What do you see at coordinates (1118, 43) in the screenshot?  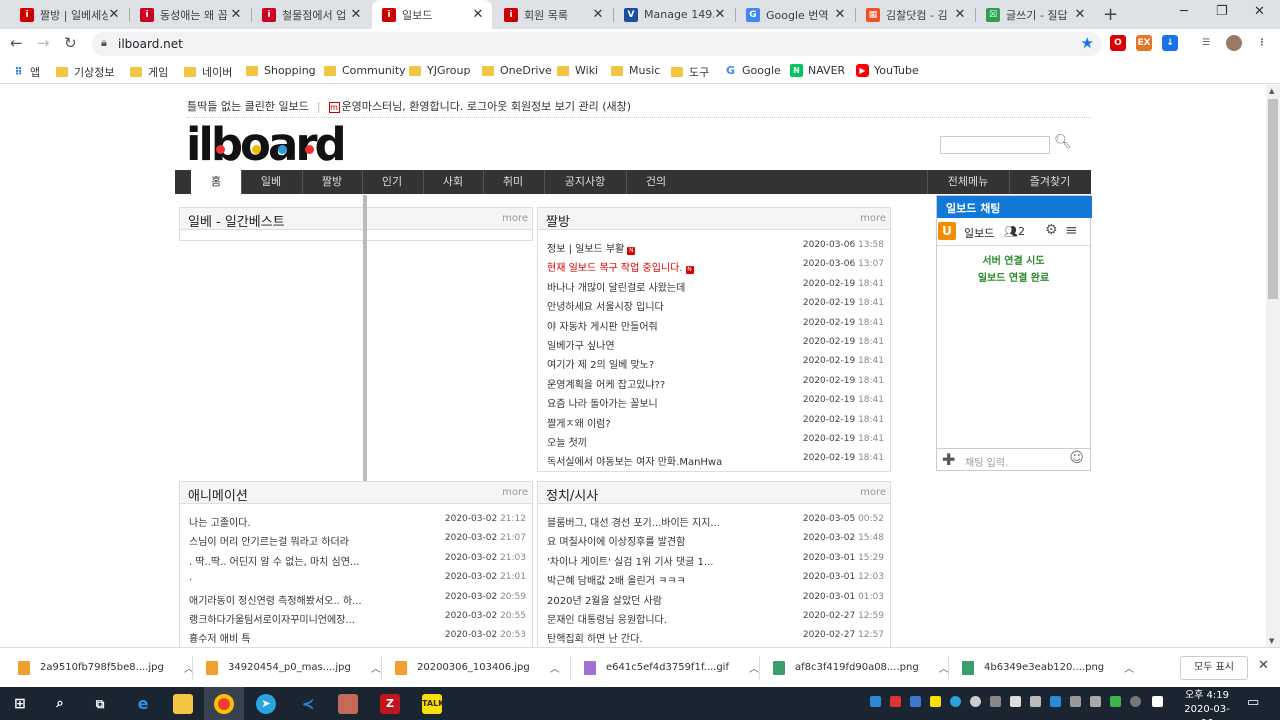 I see `extension-icon: O` at bounding box center [1118, 43].